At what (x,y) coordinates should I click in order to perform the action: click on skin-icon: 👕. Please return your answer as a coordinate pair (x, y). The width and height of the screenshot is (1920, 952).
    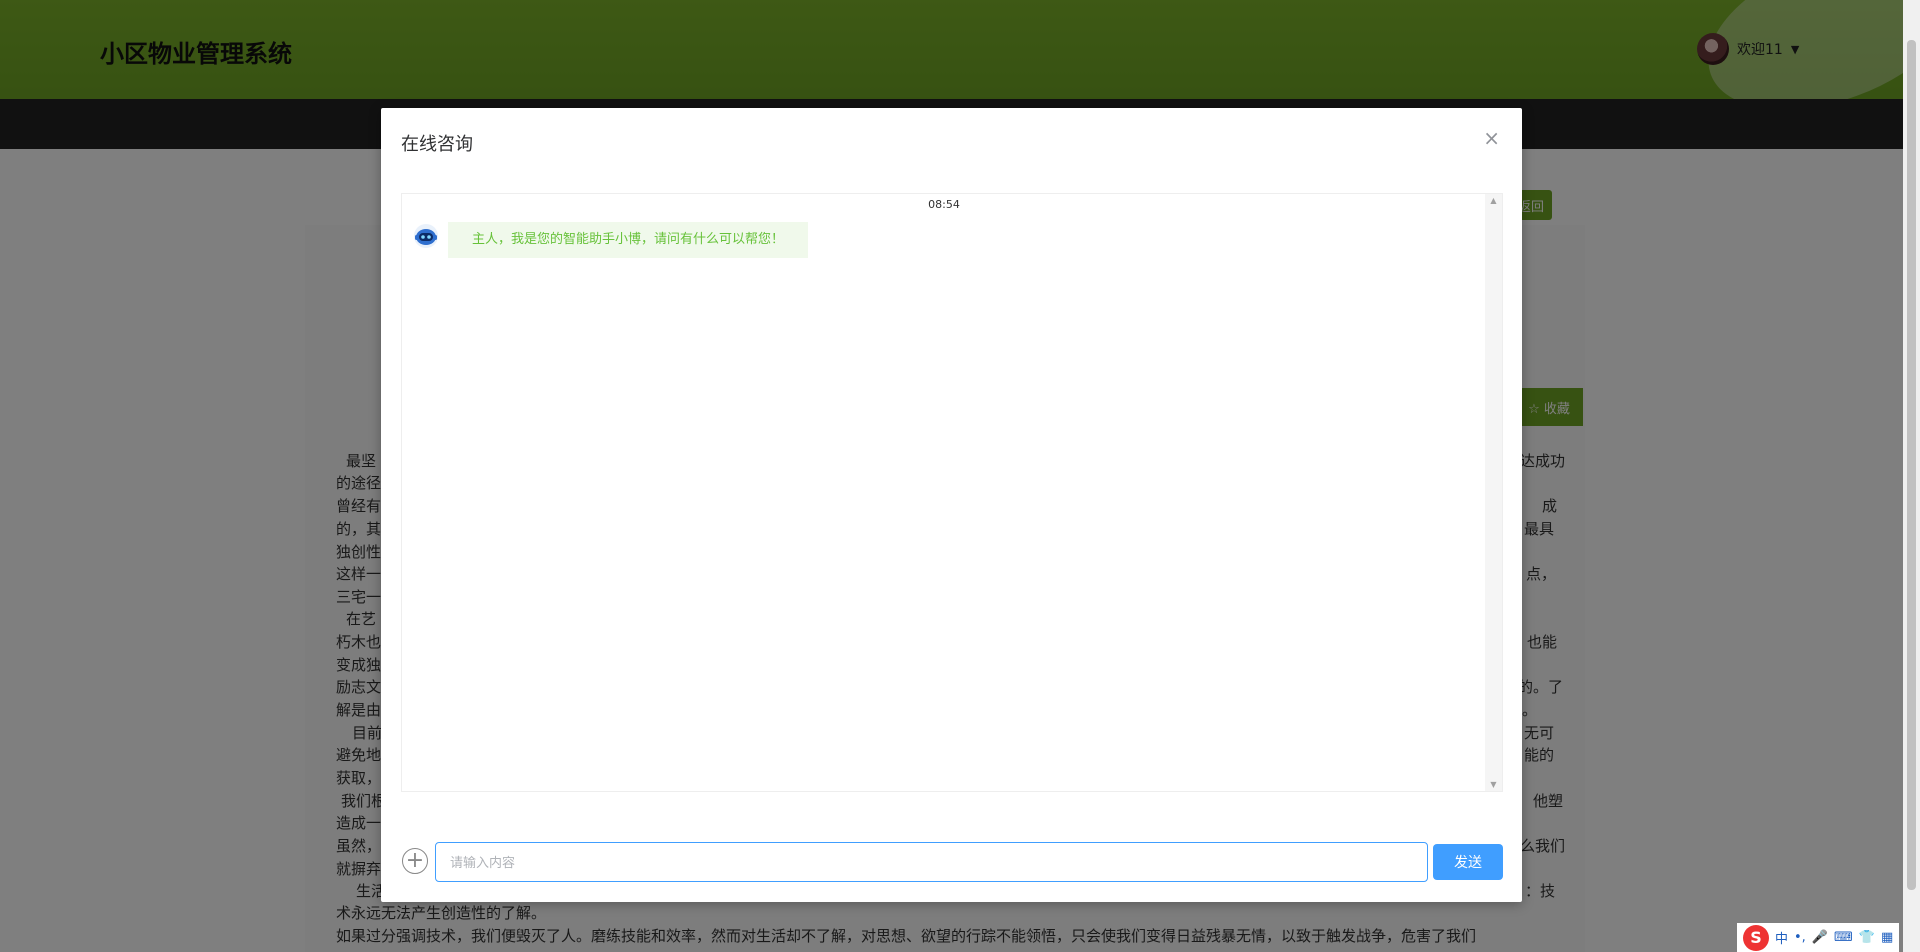
    Looking at the image, I should click on (1867, 937).